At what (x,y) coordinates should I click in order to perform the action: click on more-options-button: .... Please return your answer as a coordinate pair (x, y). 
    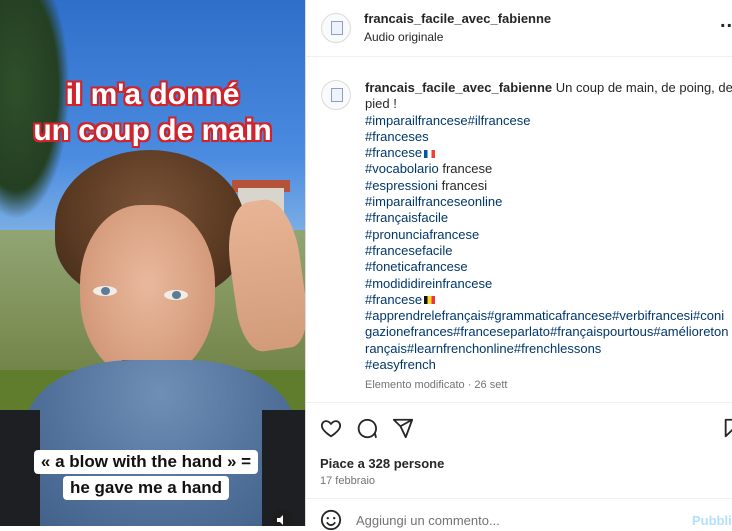
    Looking at the image, I should click on (726, 21).